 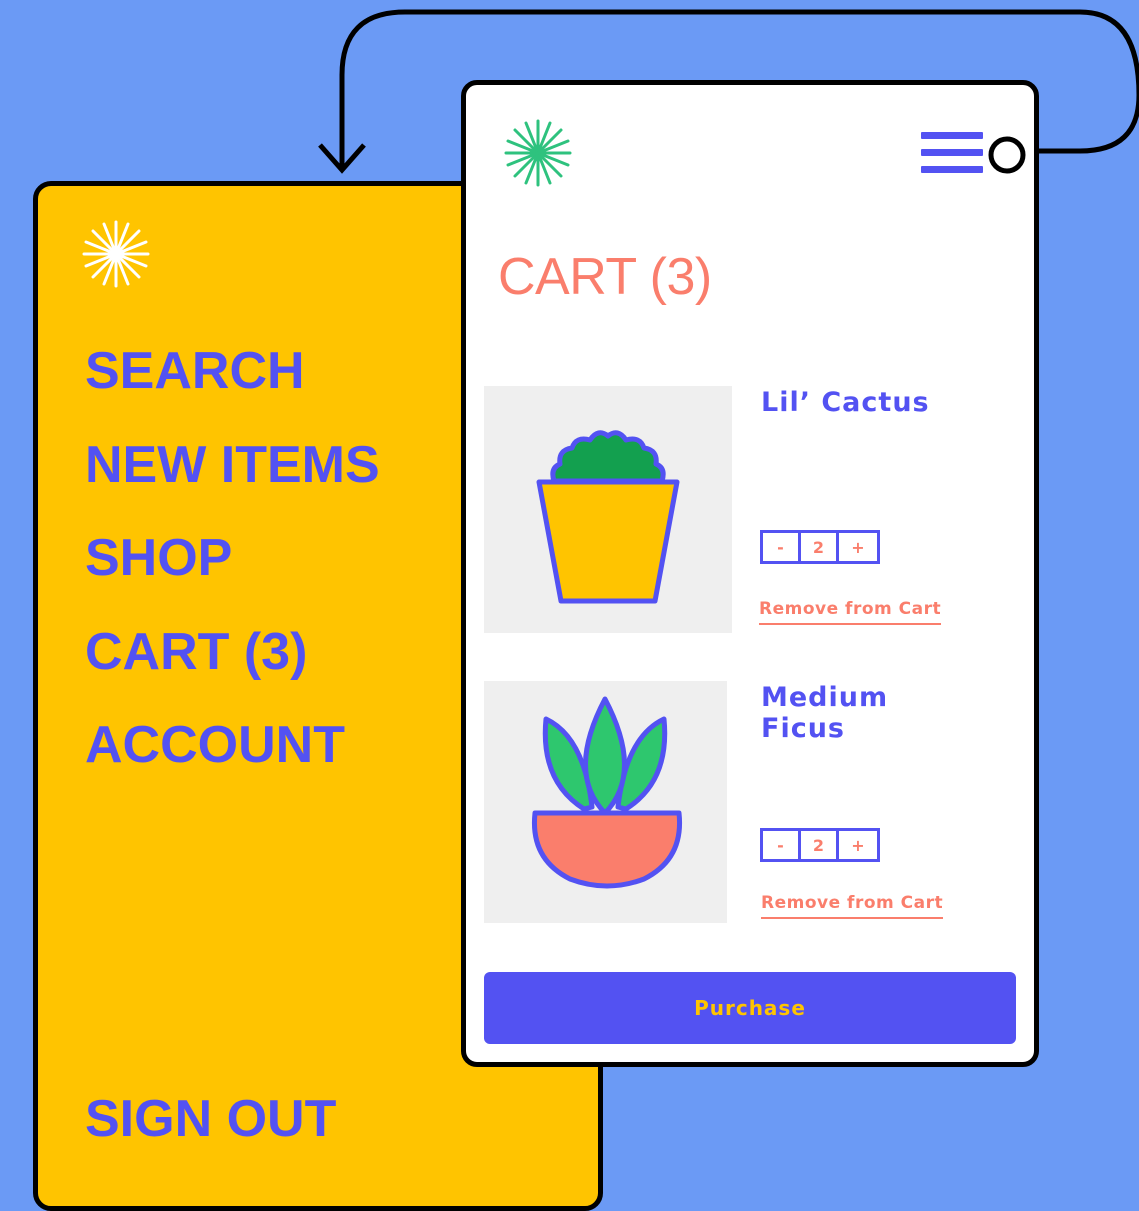 I want to click on menu-item-cart: CART (3), so click(x=196, y=652).